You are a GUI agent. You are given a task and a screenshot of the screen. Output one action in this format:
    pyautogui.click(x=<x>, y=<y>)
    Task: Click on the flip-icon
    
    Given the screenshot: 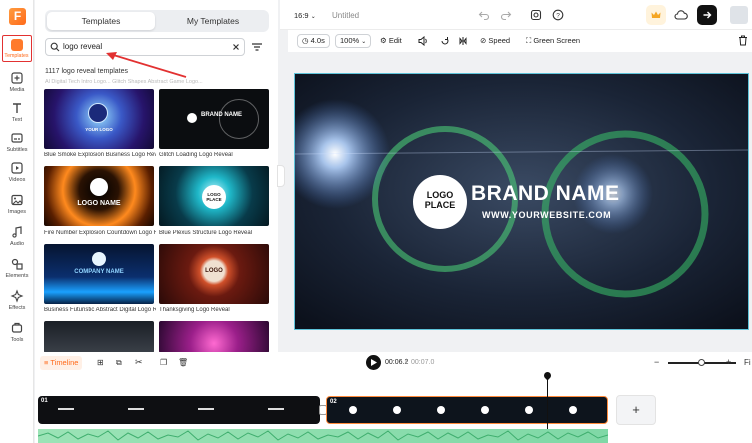 What is the action you would take?
    pyautogui.click(x=463, y=41)
    